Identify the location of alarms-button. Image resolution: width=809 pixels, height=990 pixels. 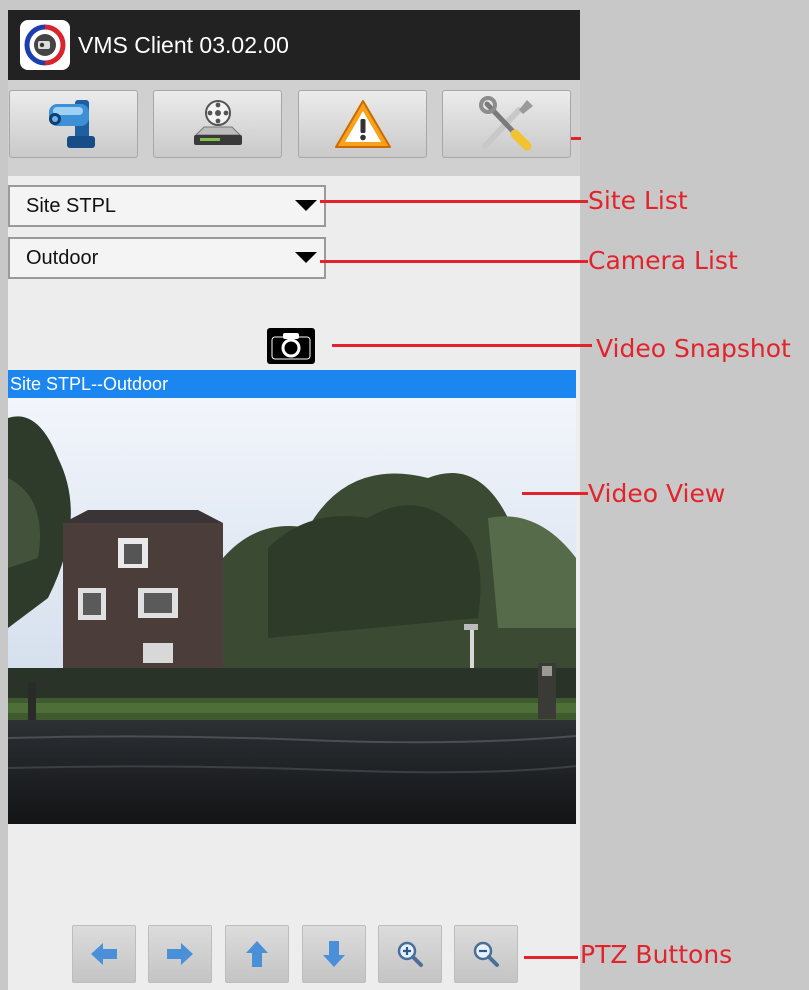
(362, 124).